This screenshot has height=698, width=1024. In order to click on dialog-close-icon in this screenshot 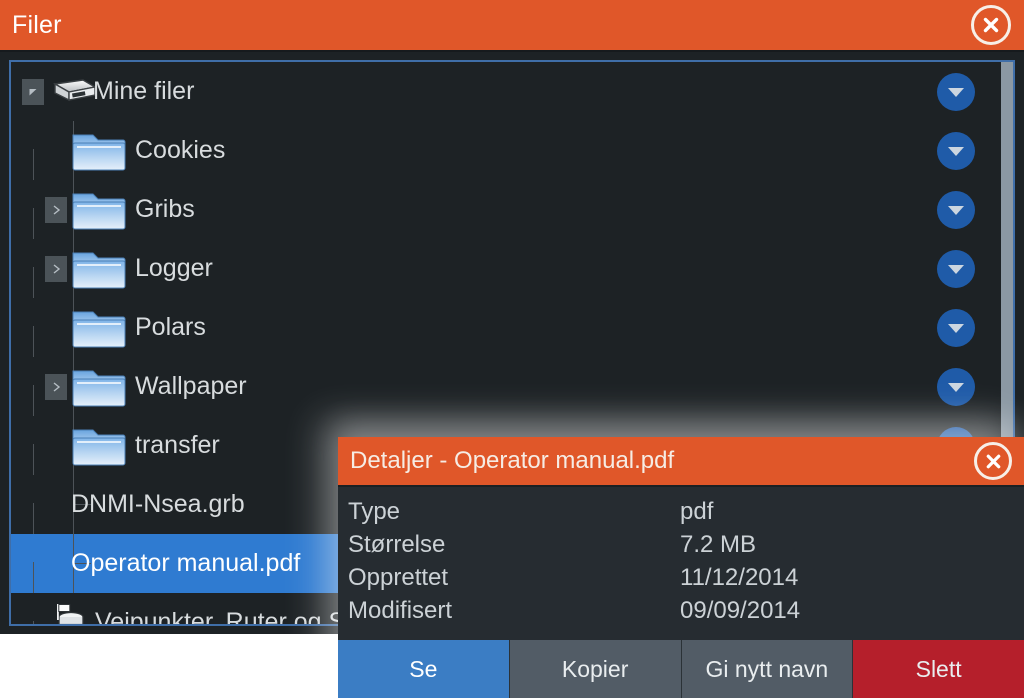, I will do `click(993, 461)`.